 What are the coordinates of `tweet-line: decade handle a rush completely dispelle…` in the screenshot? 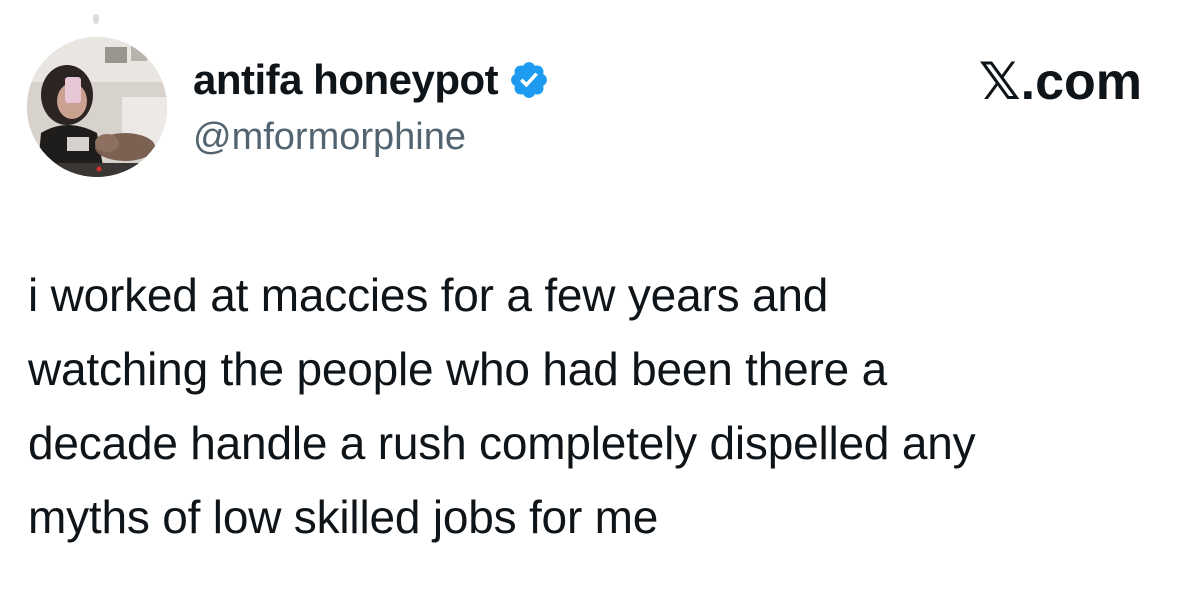 It's located at (502, 443).